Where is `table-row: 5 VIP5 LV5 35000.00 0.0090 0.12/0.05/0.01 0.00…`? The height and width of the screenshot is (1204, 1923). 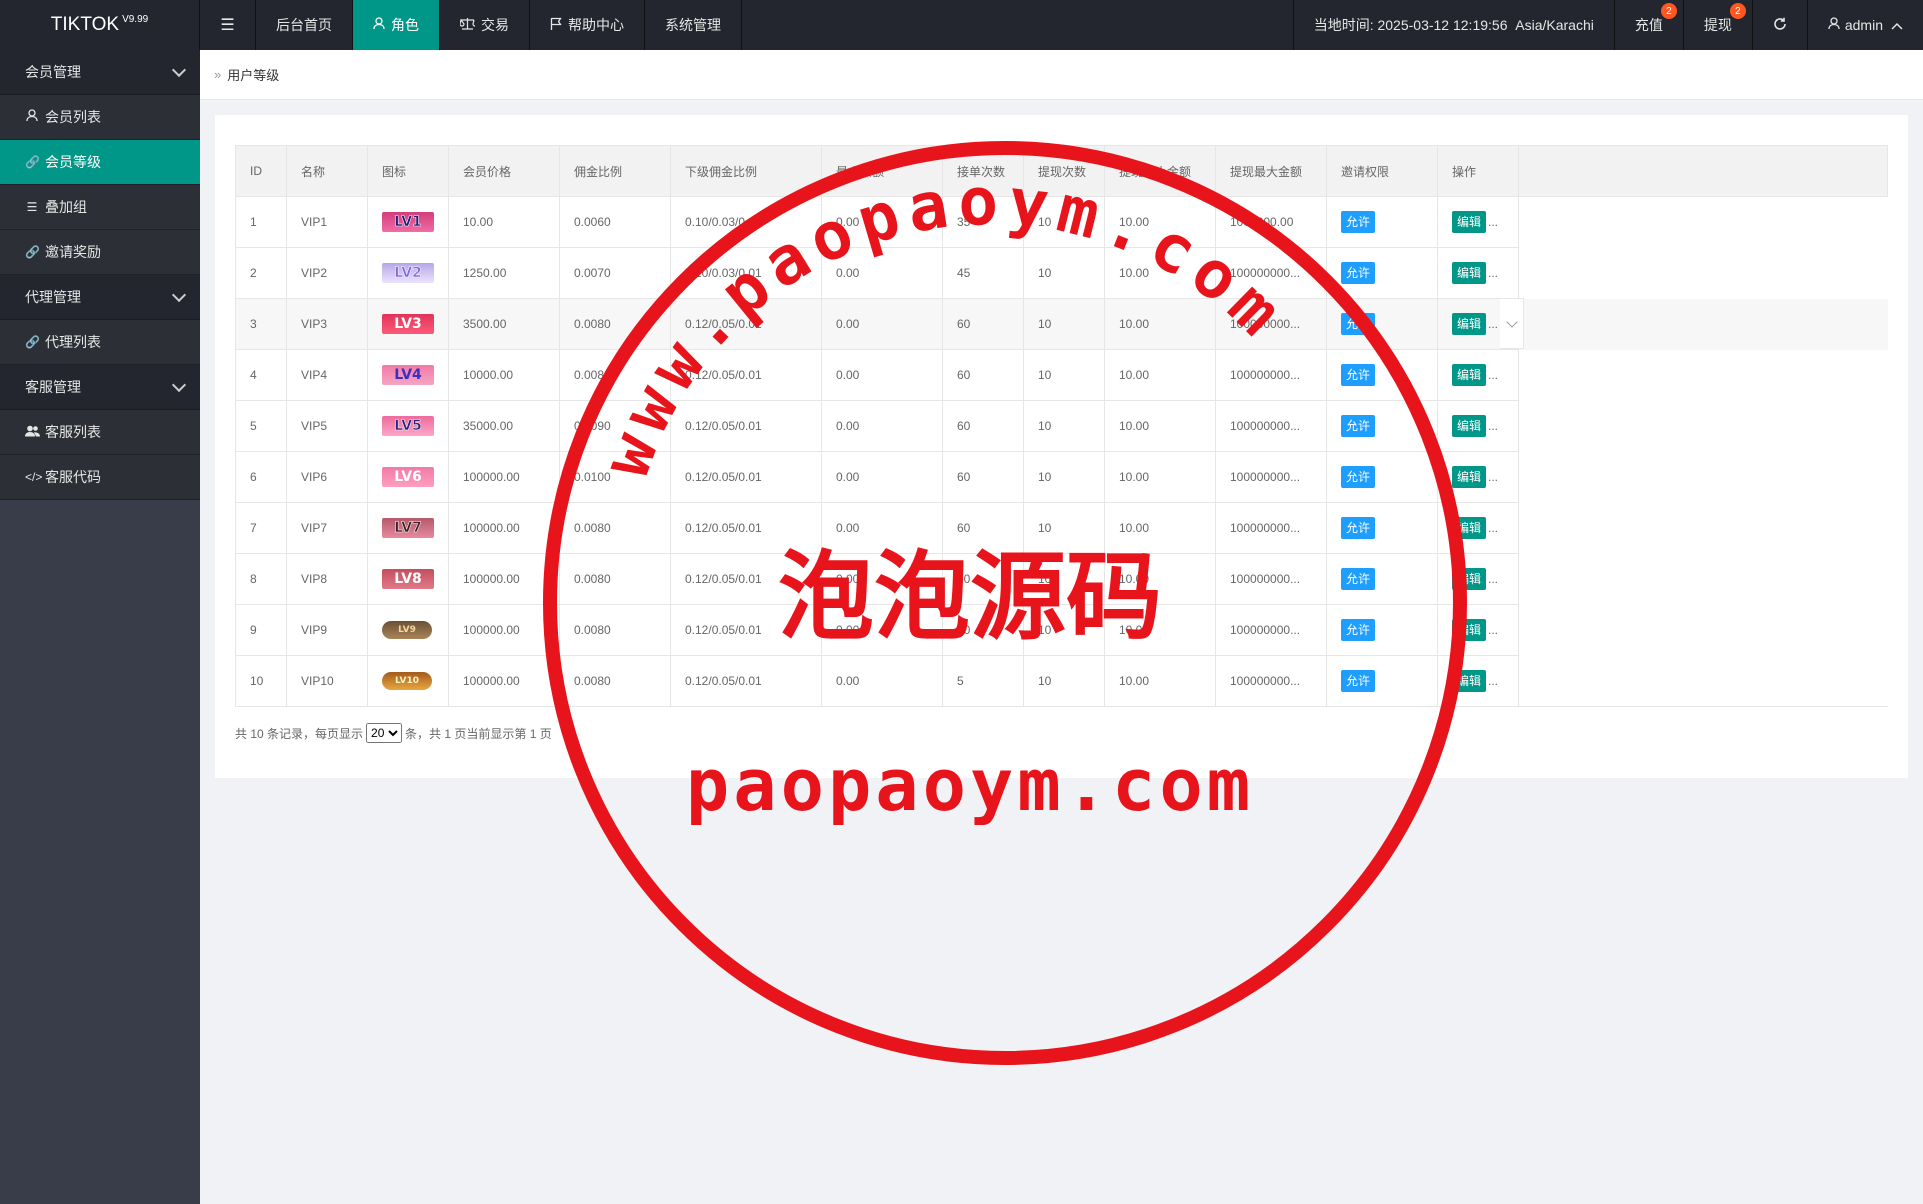
table-row: 5 VIP5 LV5 35000.00 0.0090 0.12/0.05/0.01 0.00… is located at coordinates (1061, 426).